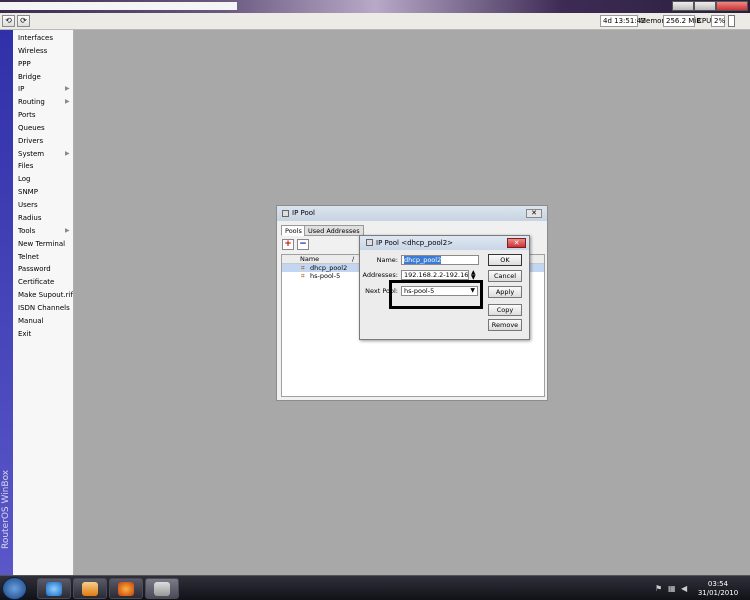  Describe the element at coordinates (6, 302) in the screenshot. I see `sidebar-strip: RouterOS WinBox` at that location.